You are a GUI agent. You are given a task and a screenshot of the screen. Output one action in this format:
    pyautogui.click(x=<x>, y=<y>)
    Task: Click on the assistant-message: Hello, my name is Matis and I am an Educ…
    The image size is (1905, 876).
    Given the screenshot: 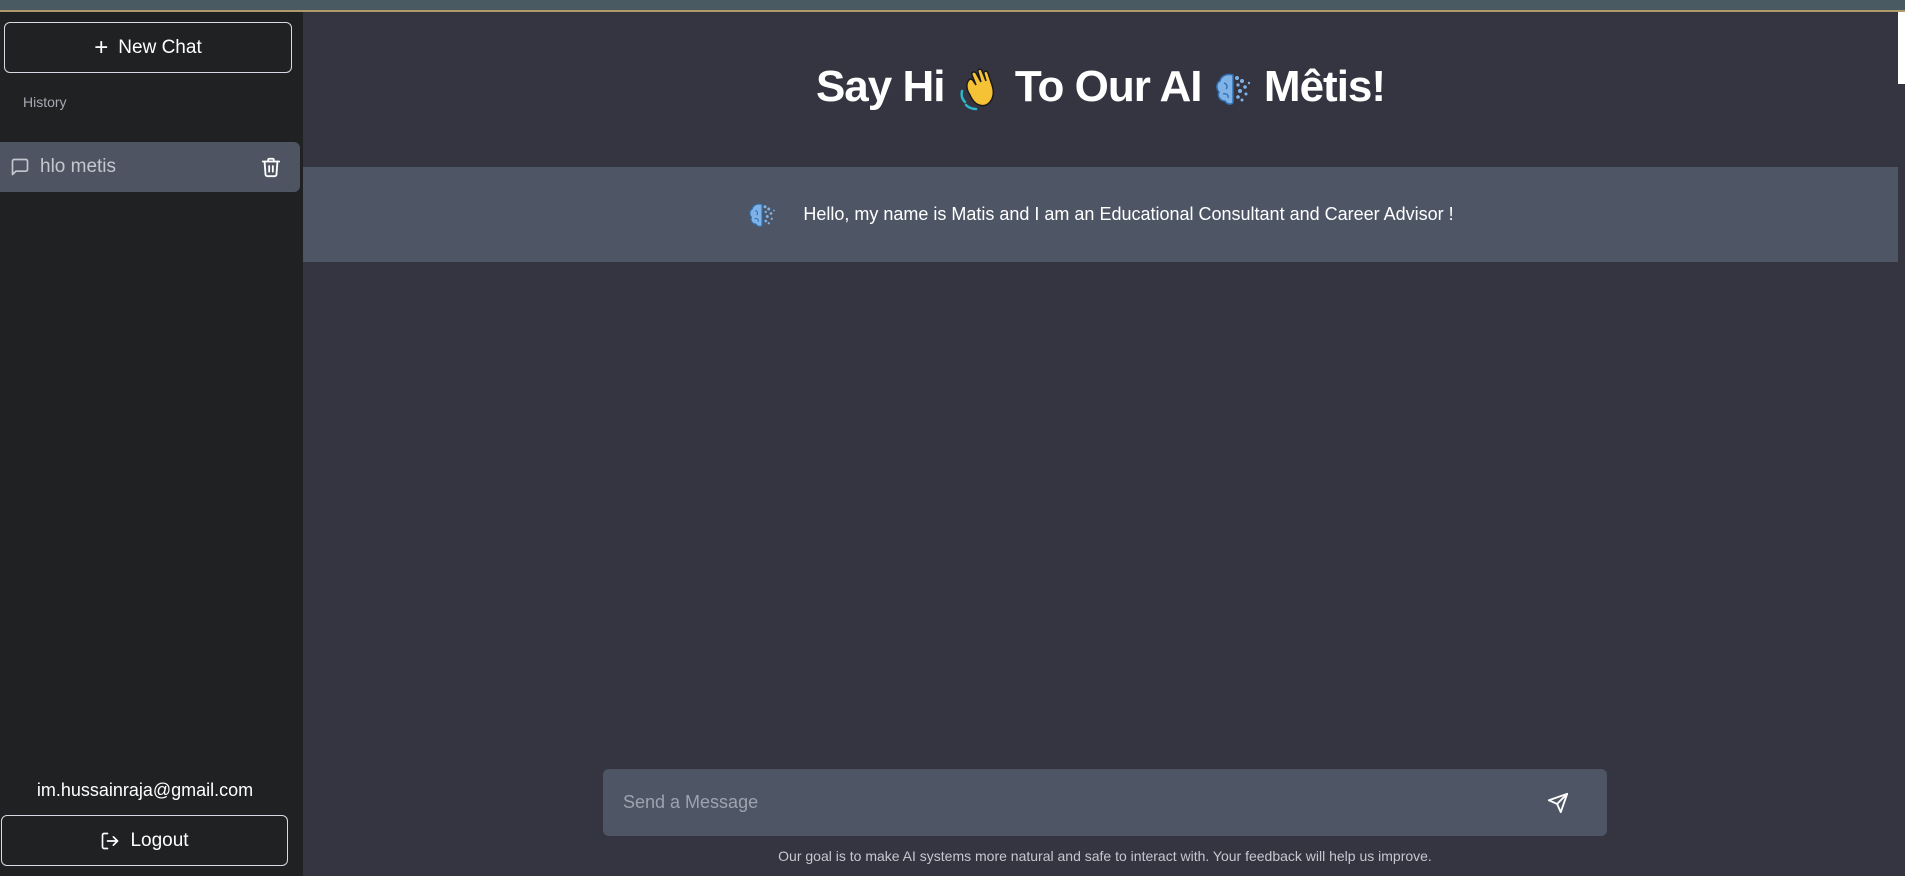 What is the action you would take?
    pyautogui.click(x=1100, y=214)
    